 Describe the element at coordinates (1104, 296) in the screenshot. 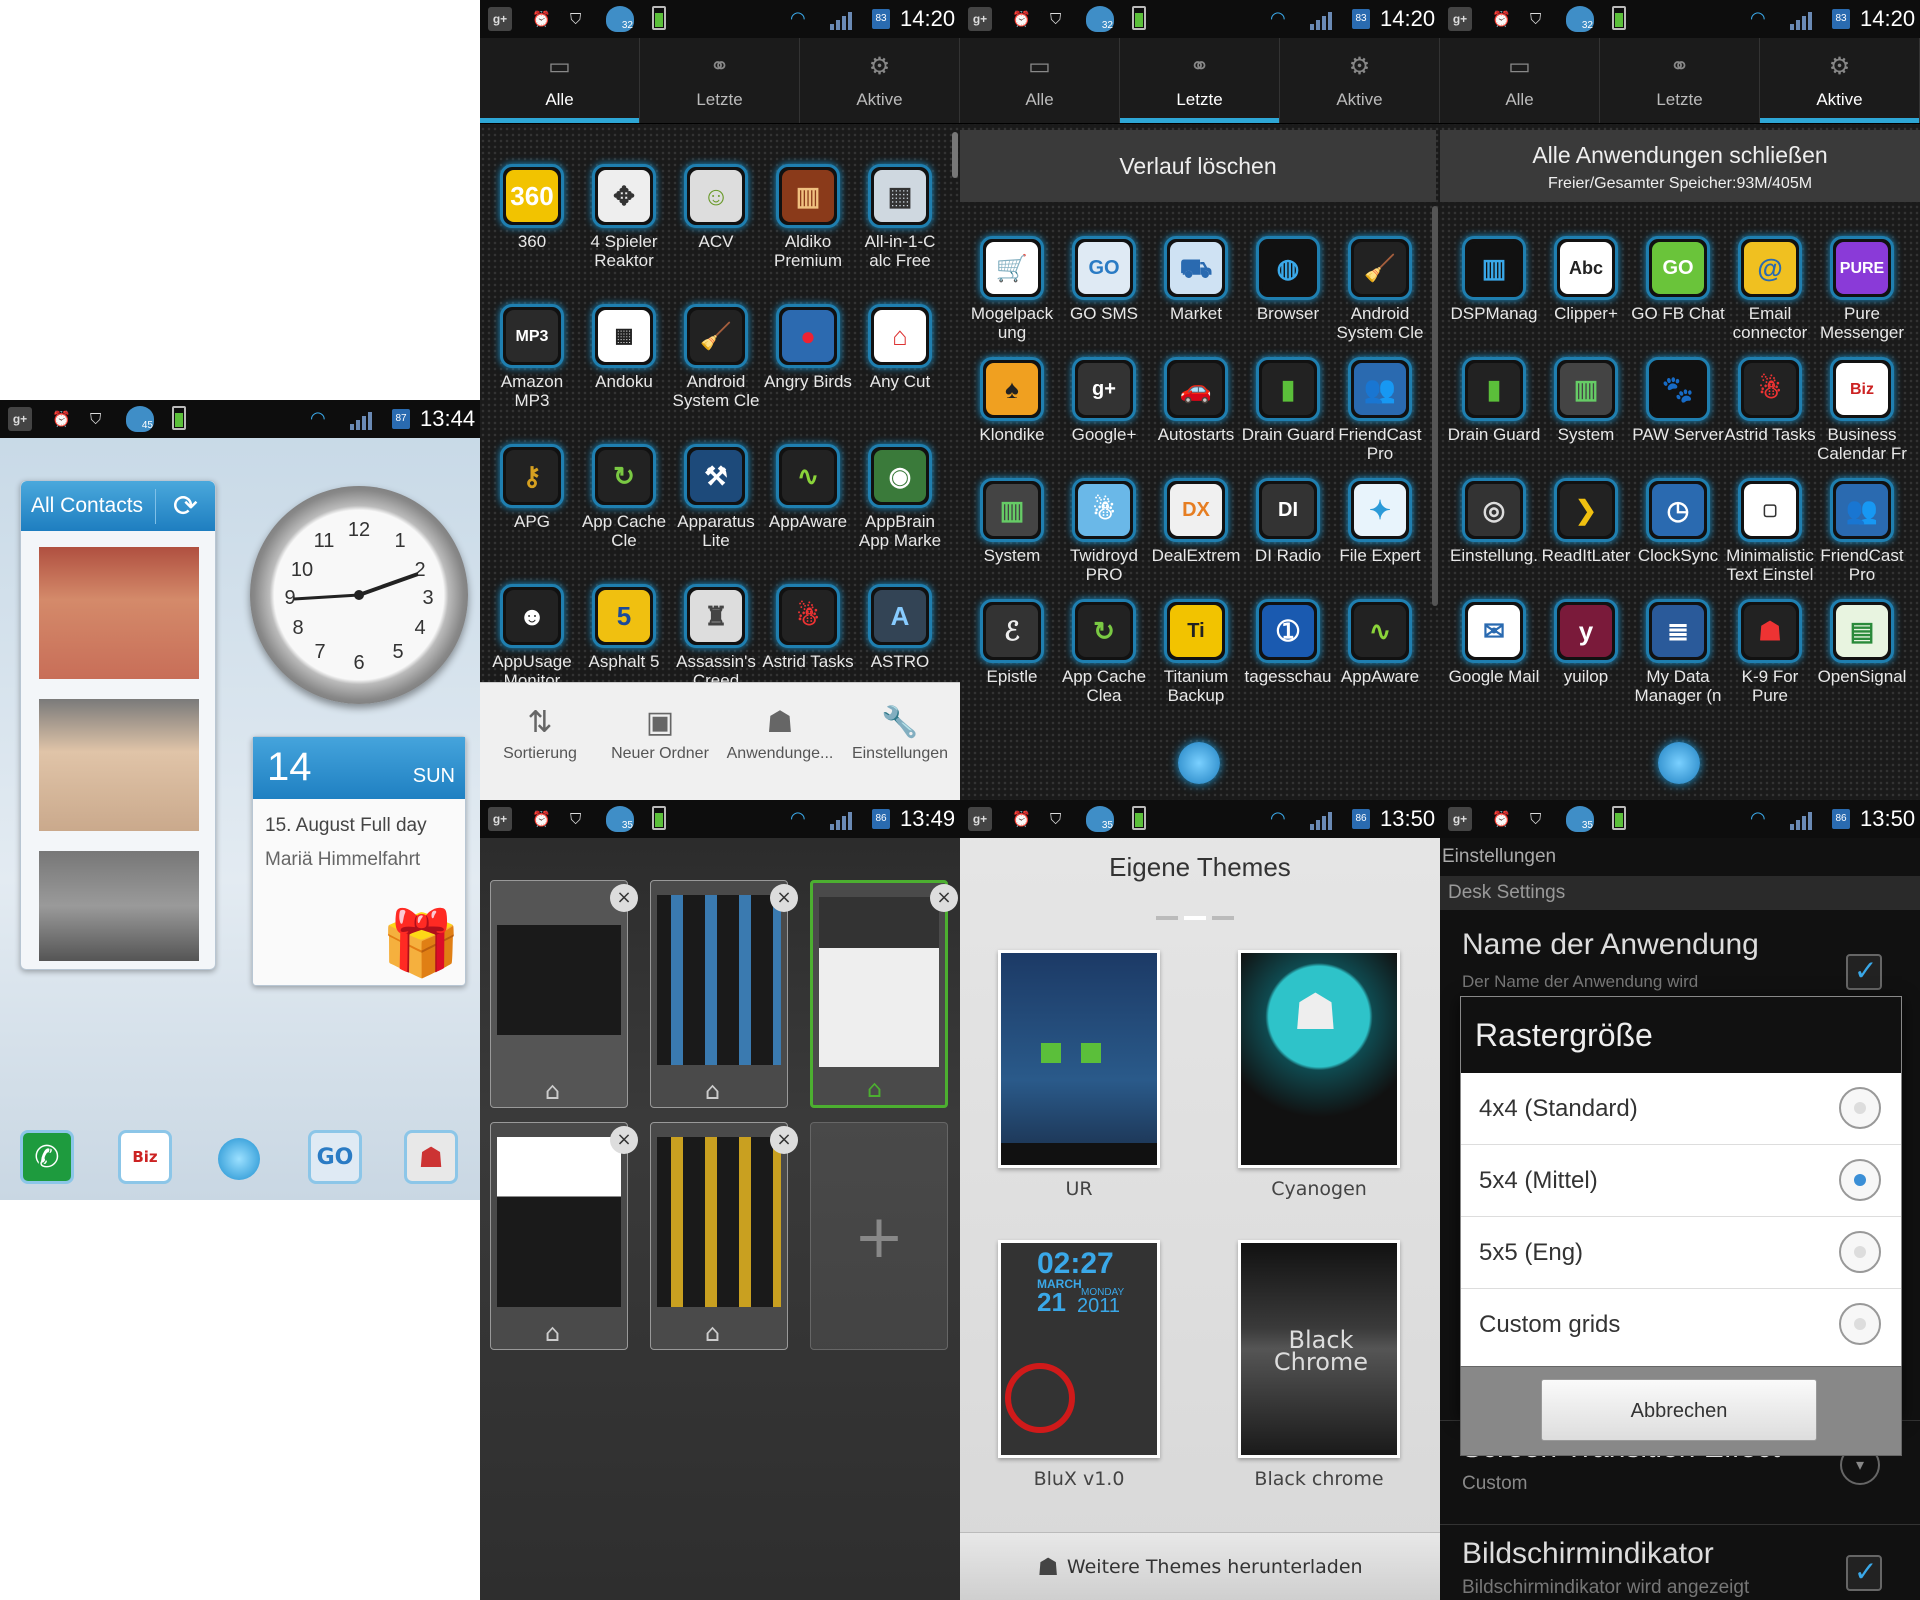

I see `app-icon: GO GO SMS` at that location.